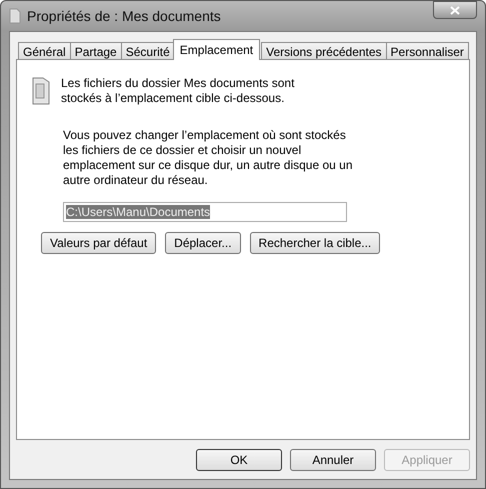 The height and width of the screenshot is (489, 486). I want to click on path-field: C:\Users\Manu\Documents, so click(205, 212).